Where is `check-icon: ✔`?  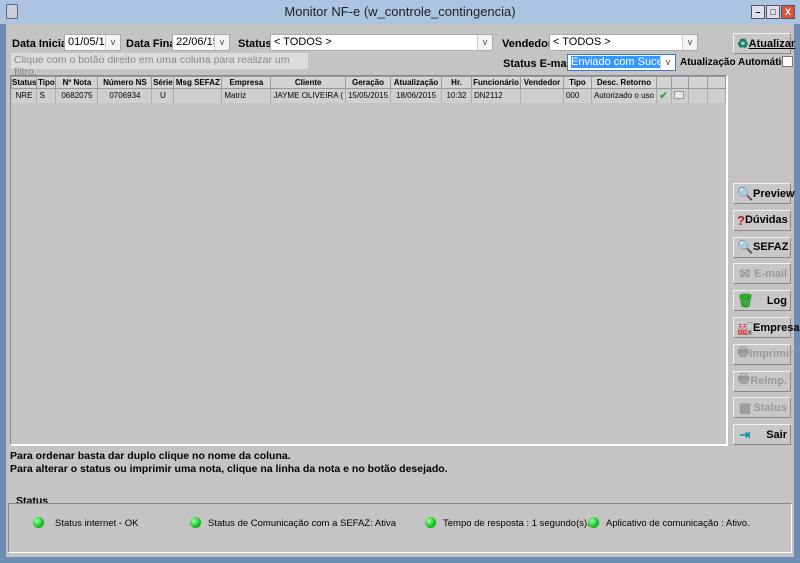
check-icon: ✔ is located at coordinates (663, 96).